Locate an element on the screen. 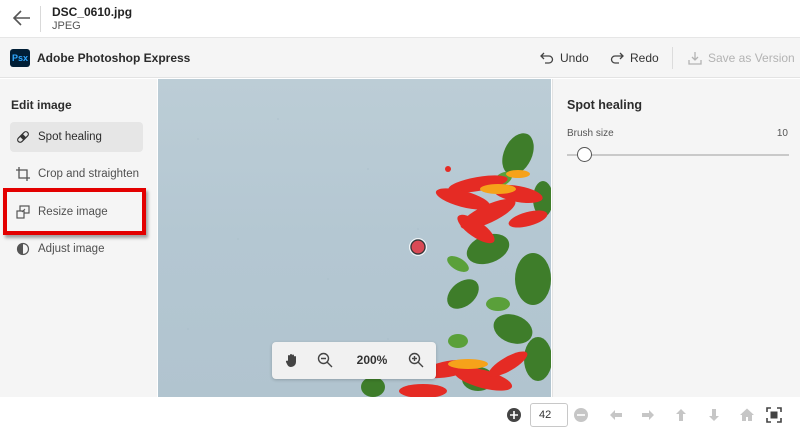 Image resolution: width=800 pixels, height=431 pixels. file-bar: DSC_0610.jpg JPEG is located at coordinates (400, 19).